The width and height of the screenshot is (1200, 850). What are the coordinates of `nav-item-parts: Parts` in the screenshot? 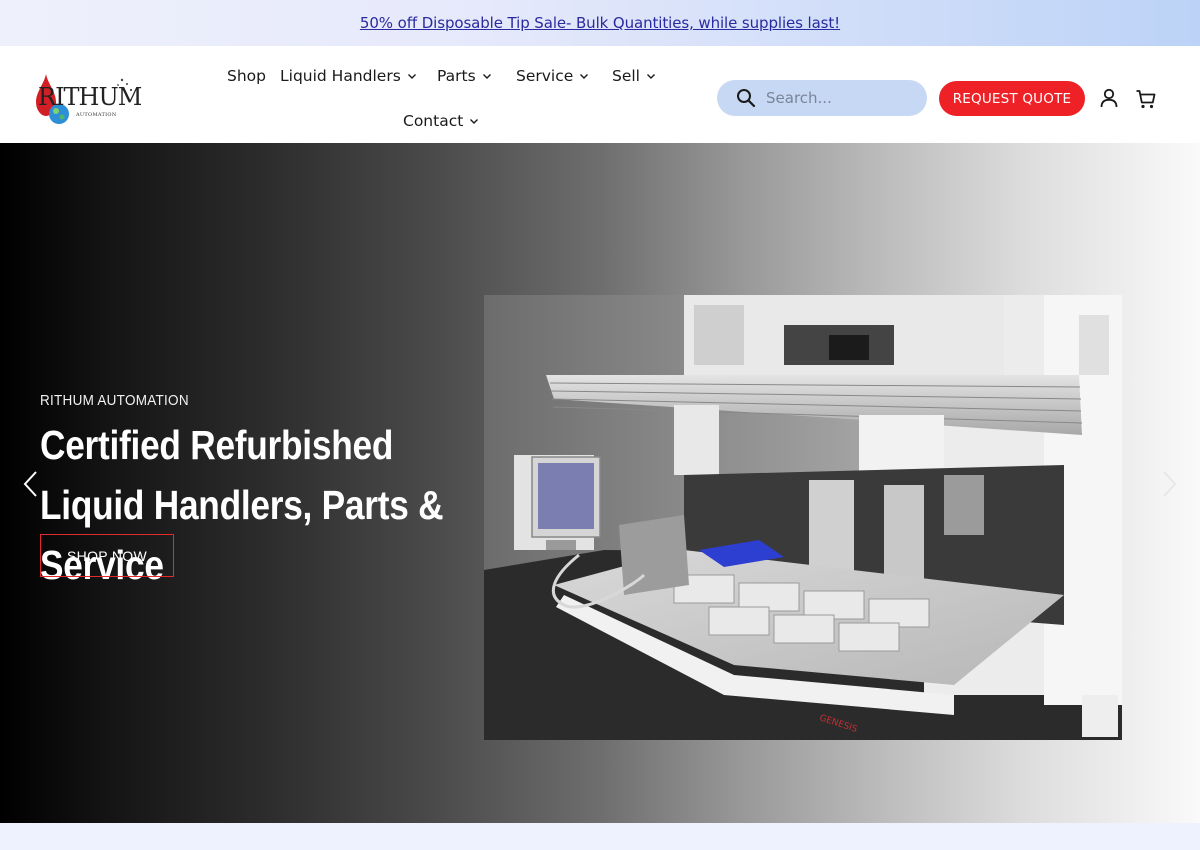 It's located at (464, 76).